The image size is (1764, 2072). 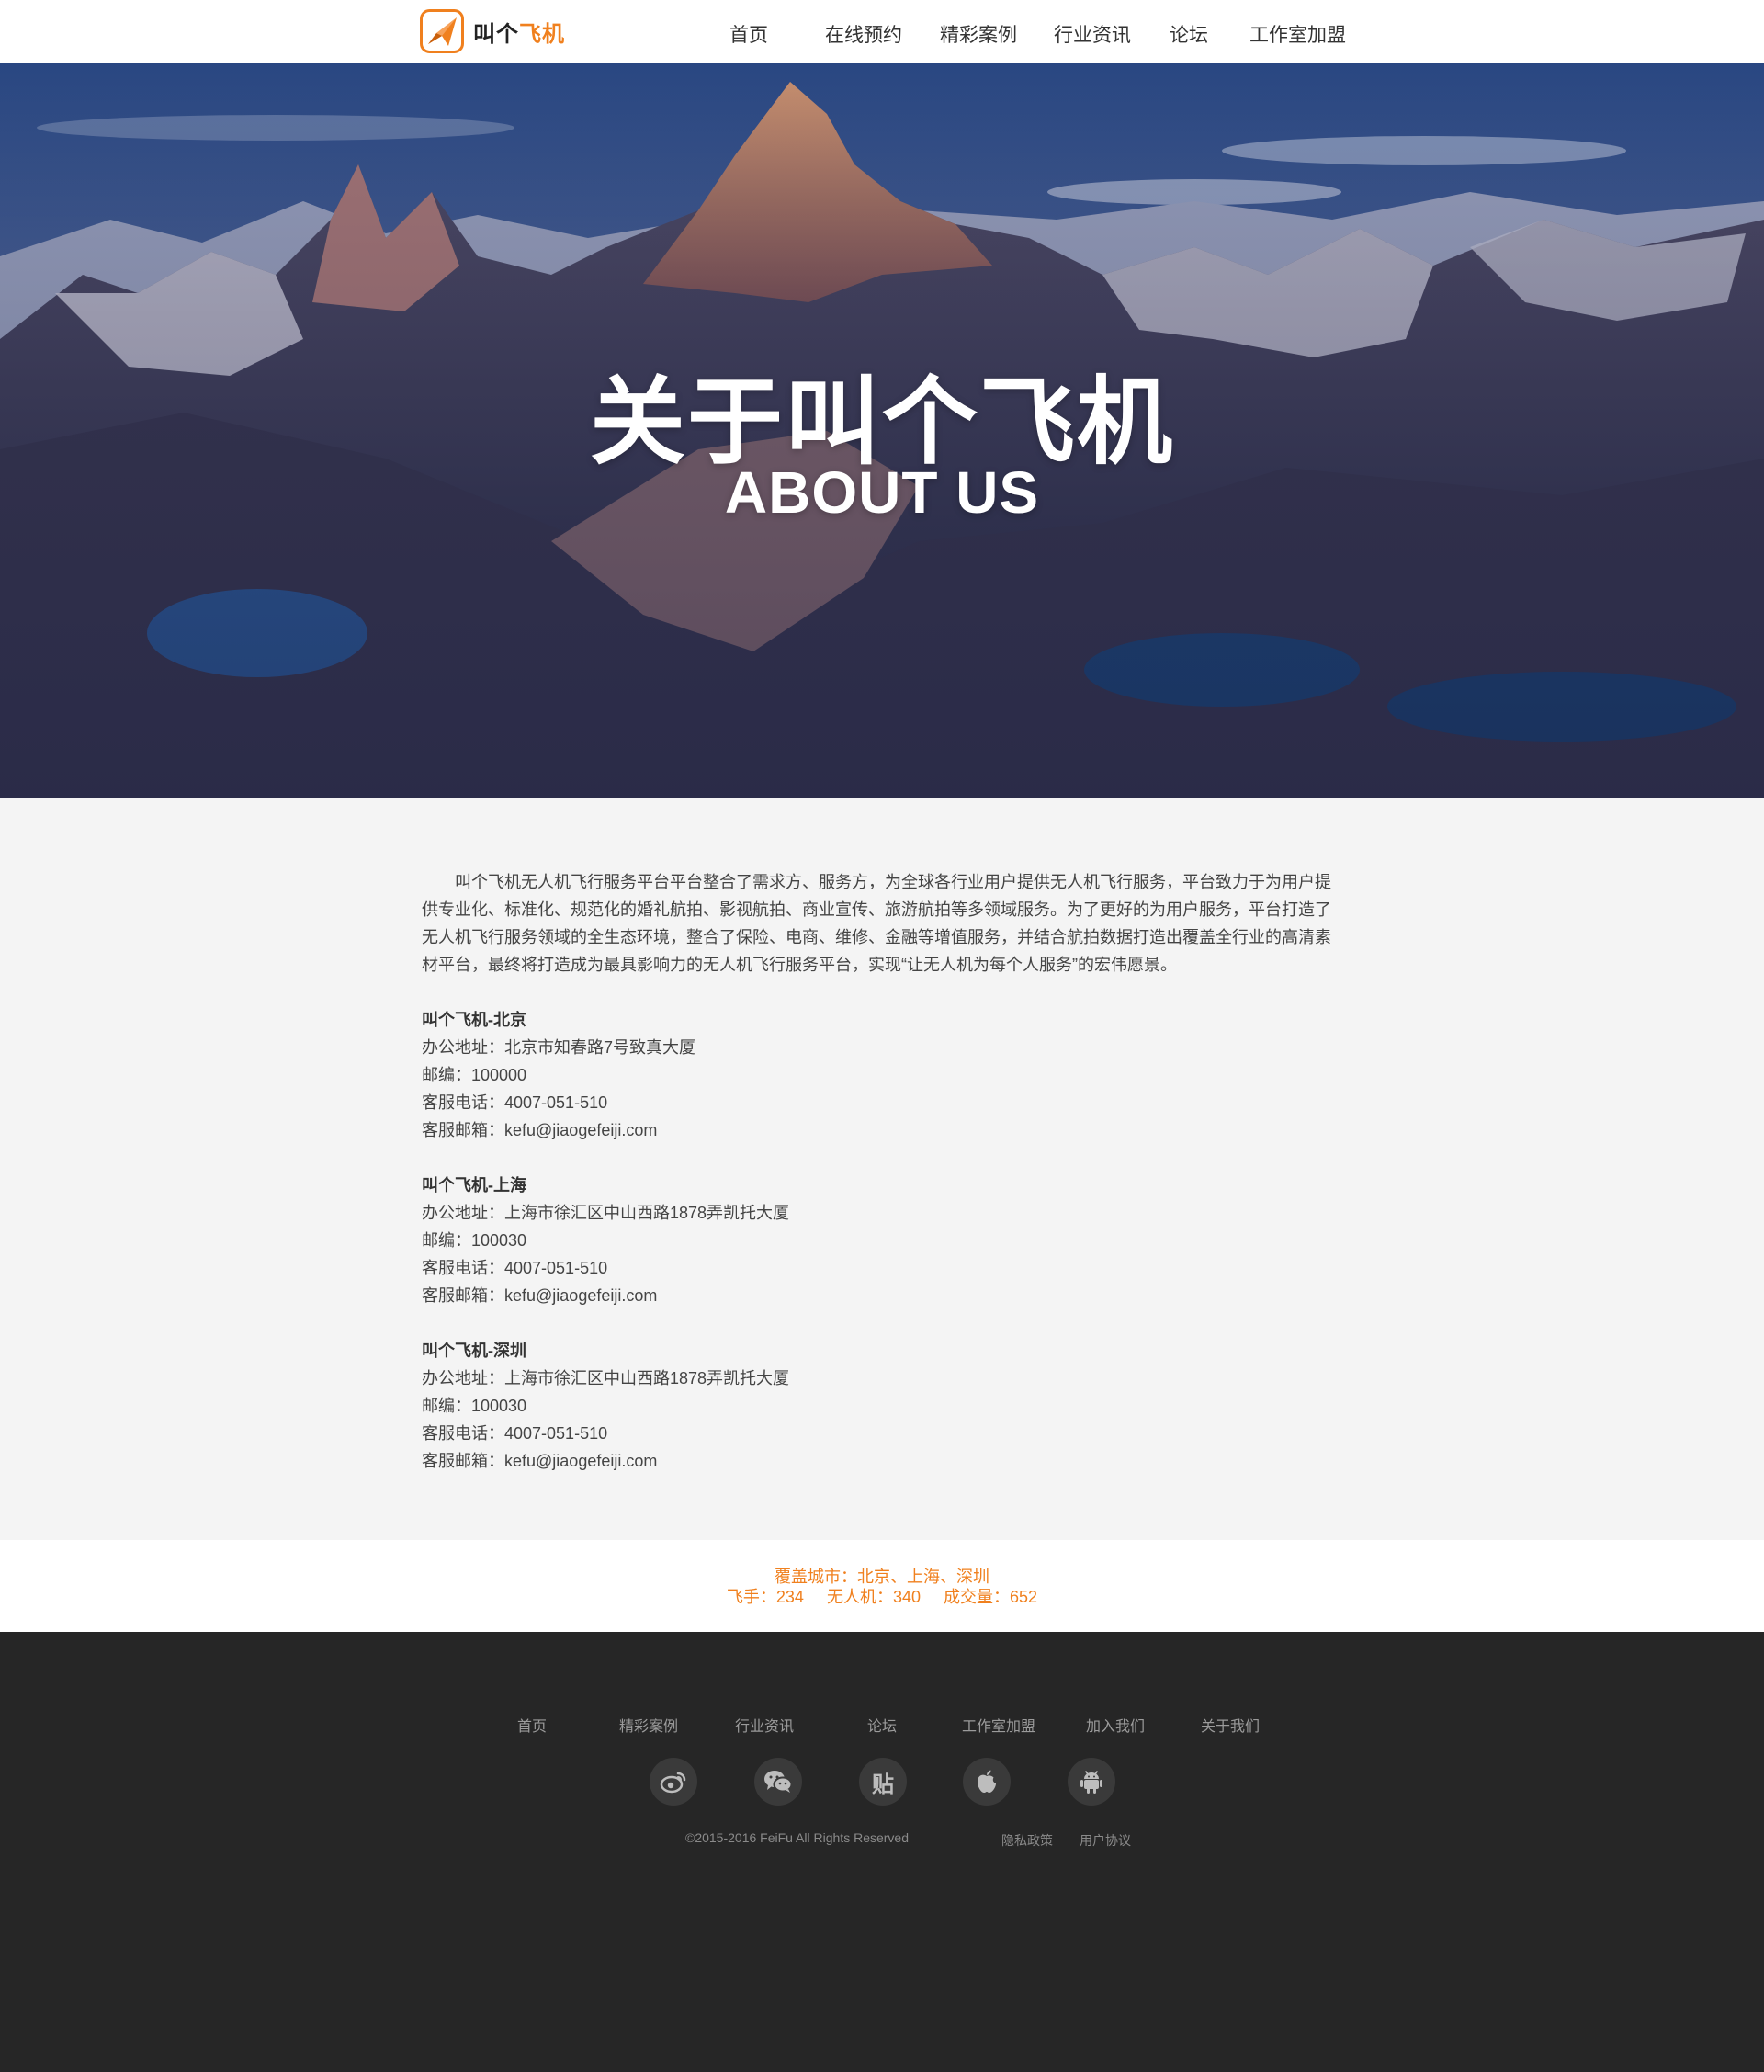 What do you see at coordinates (648, 1725) in the screenshot?
I see `footer-nav-cases: 精彩案例` at bounding box center [648, 1725].